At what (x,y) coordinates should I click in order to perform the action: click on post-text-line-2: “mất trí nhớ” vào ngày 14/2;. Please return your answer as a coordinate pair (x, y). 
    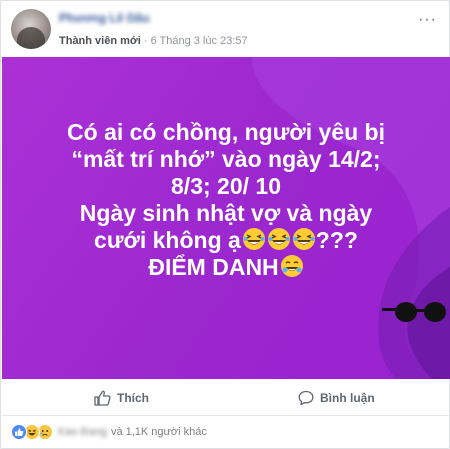
    Looking at the image, I should click on (226, 159).